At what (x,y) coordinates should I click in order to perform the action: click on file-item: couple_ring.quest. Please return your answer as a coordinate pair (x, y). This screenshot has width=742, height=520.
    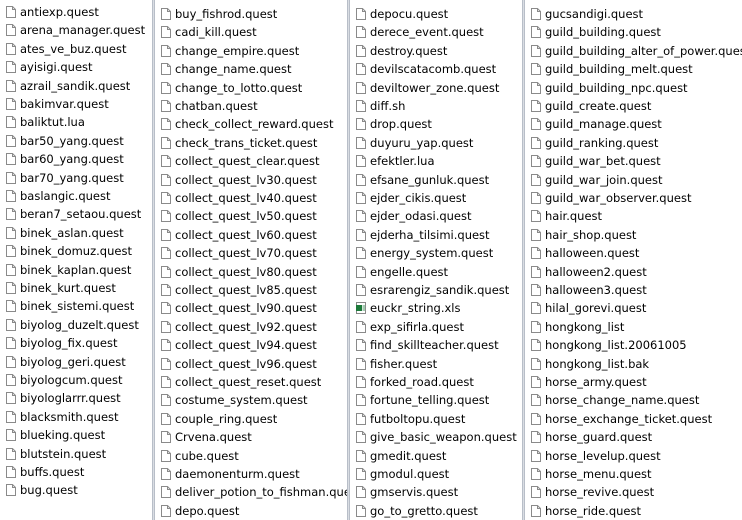
    Looking at the image, I should click on (251, 419).